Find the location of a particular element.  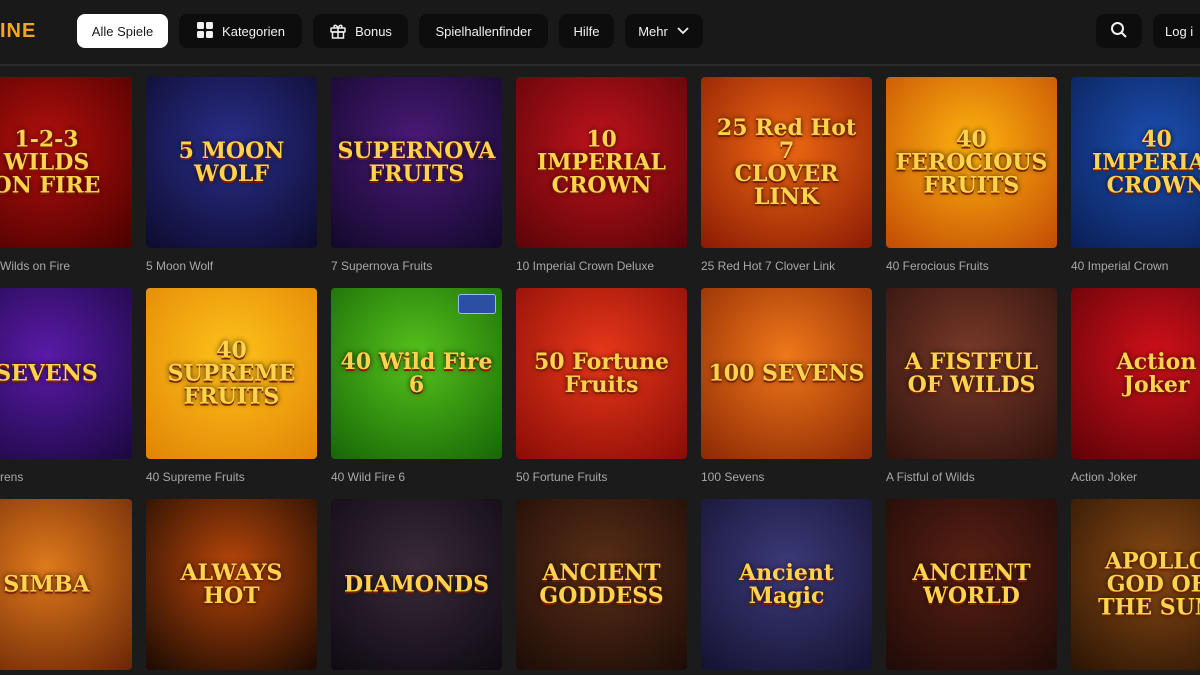

nav-bonus-button: Bonus is located at coordinates (360, 31).